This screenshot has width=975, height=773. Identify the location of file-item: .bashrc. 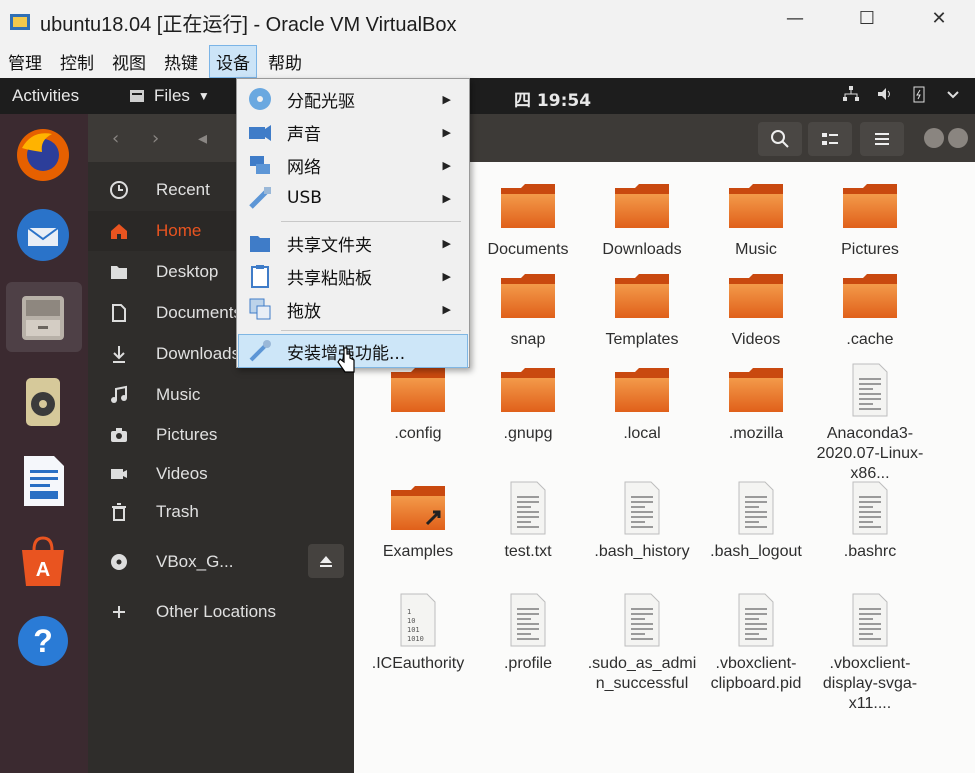
(870, 521).